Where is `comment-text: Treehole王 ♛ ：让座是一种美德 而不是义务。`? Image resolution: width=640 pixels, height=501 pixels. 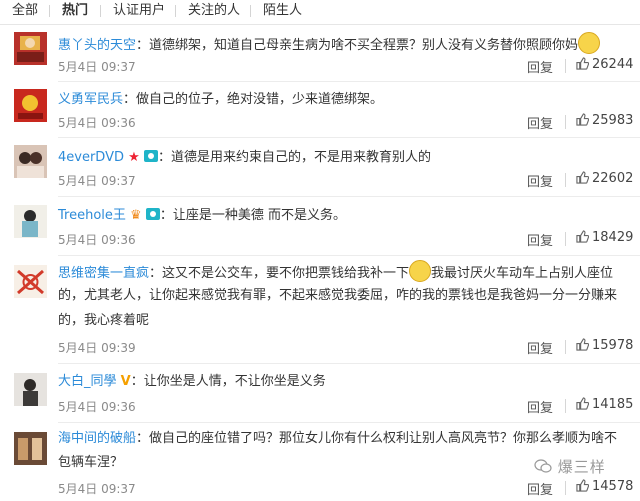 comment-text: Treehole王 ♛ ：让座是一种美德 而不是义务。 is located at coordinates (202, 216).